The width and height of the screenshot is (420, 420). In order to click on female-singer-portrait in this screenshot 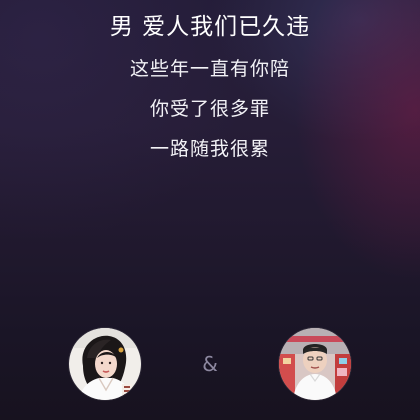, I will do `click(105, 364)`.